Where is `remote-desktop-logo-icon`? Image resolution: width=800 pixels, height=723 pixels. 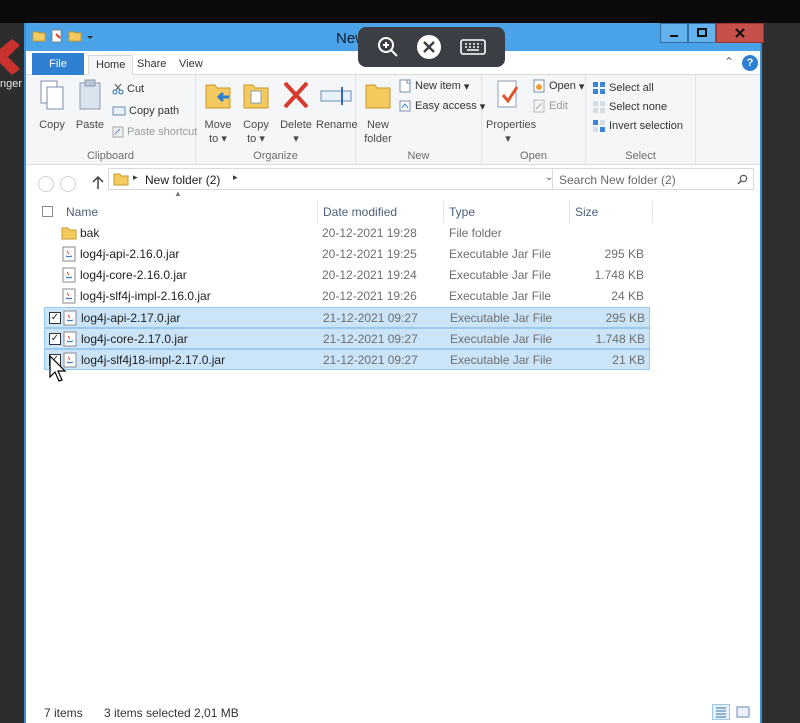
remote-desktop-logo-icon is located at coordinates (429, 47).